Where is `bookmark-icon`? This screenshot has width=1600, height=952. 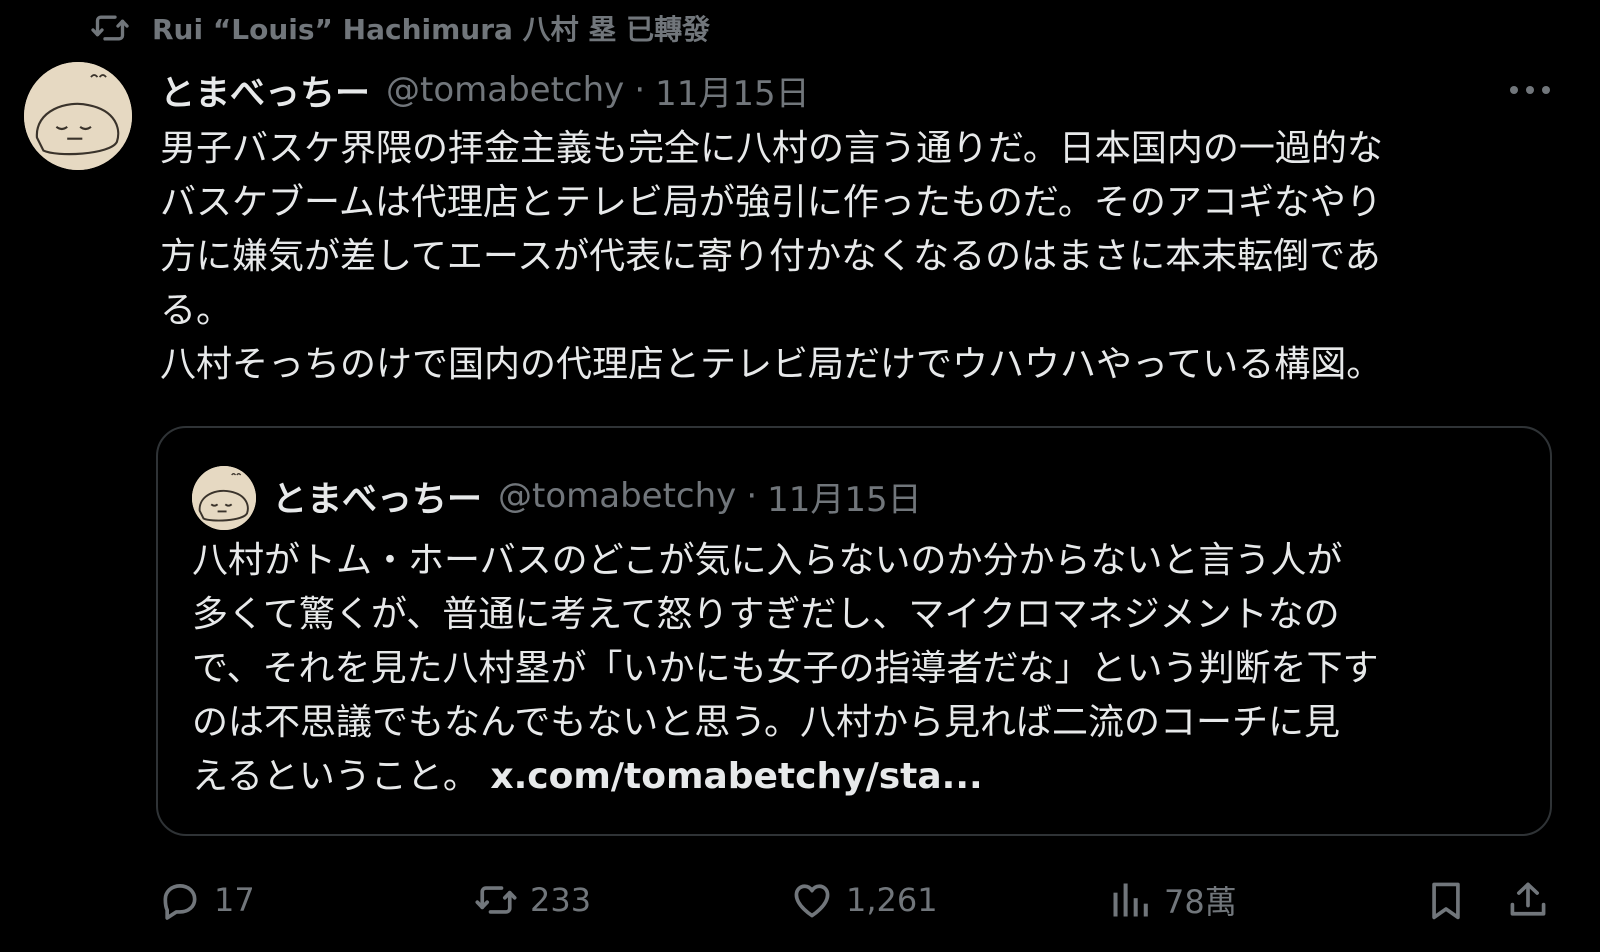 bookmark-icon is located at coordinates (1446, 901).